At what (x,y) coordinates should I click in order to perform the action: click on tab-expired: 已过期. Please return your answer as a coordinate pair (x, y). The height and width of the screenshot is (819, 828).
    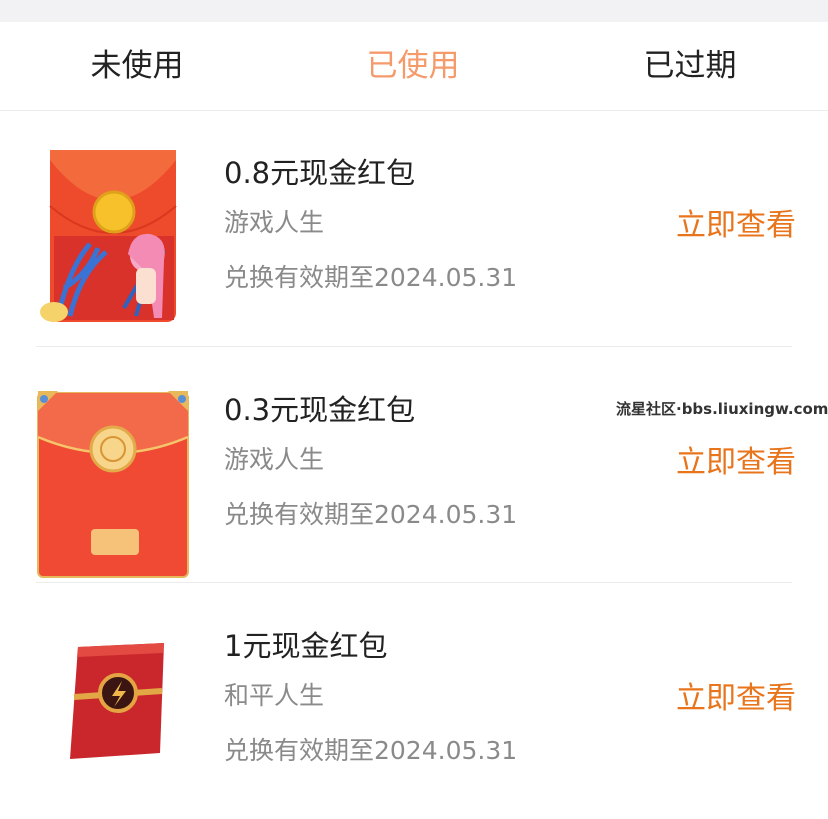
    Looking at the image, I should click on (690, 66).